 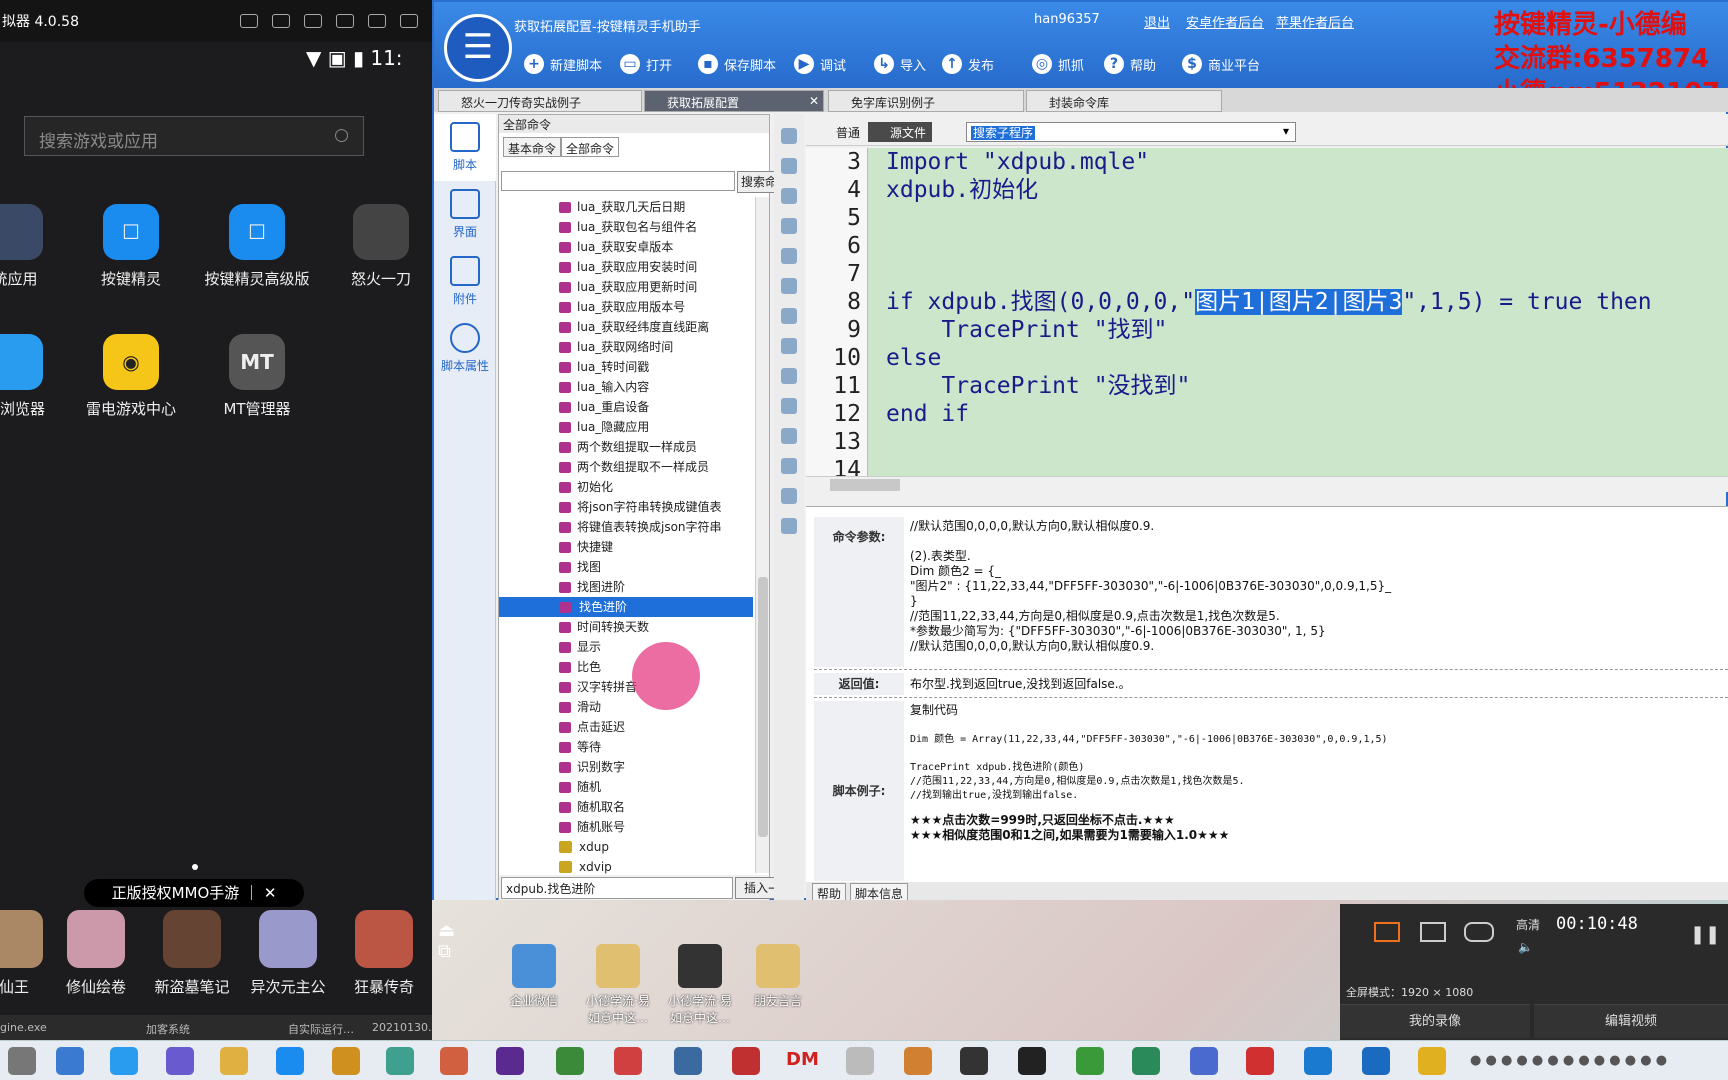 What do you see at coordinates (820, 64) in the screenshot?
I see `debug-button: ▶ 调试` at bounding box center [820, 64].